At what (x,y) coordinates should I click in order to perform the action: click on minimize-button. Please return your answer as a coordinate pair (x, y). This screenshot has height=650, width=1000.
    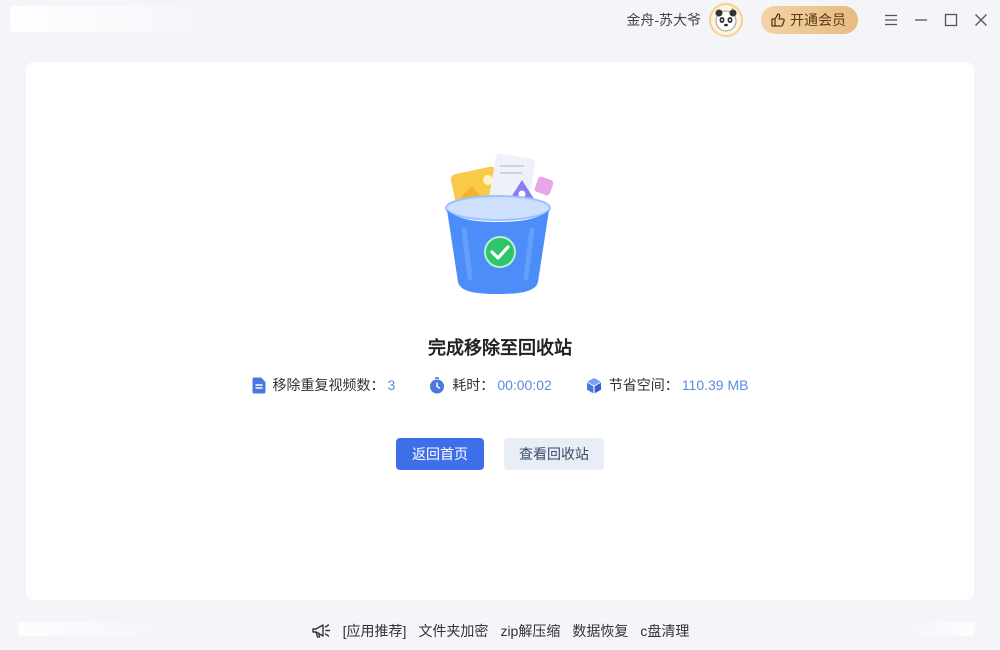
    Looking at the image, I should click on (921, 20).